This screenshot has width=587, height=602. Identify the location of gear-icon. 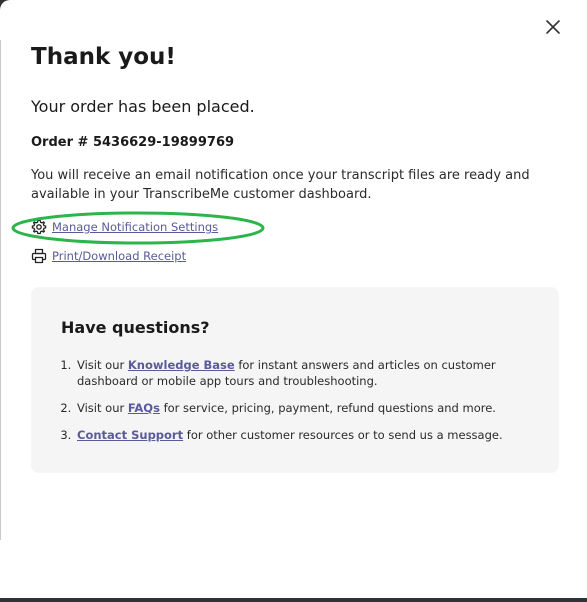
(39, 227).